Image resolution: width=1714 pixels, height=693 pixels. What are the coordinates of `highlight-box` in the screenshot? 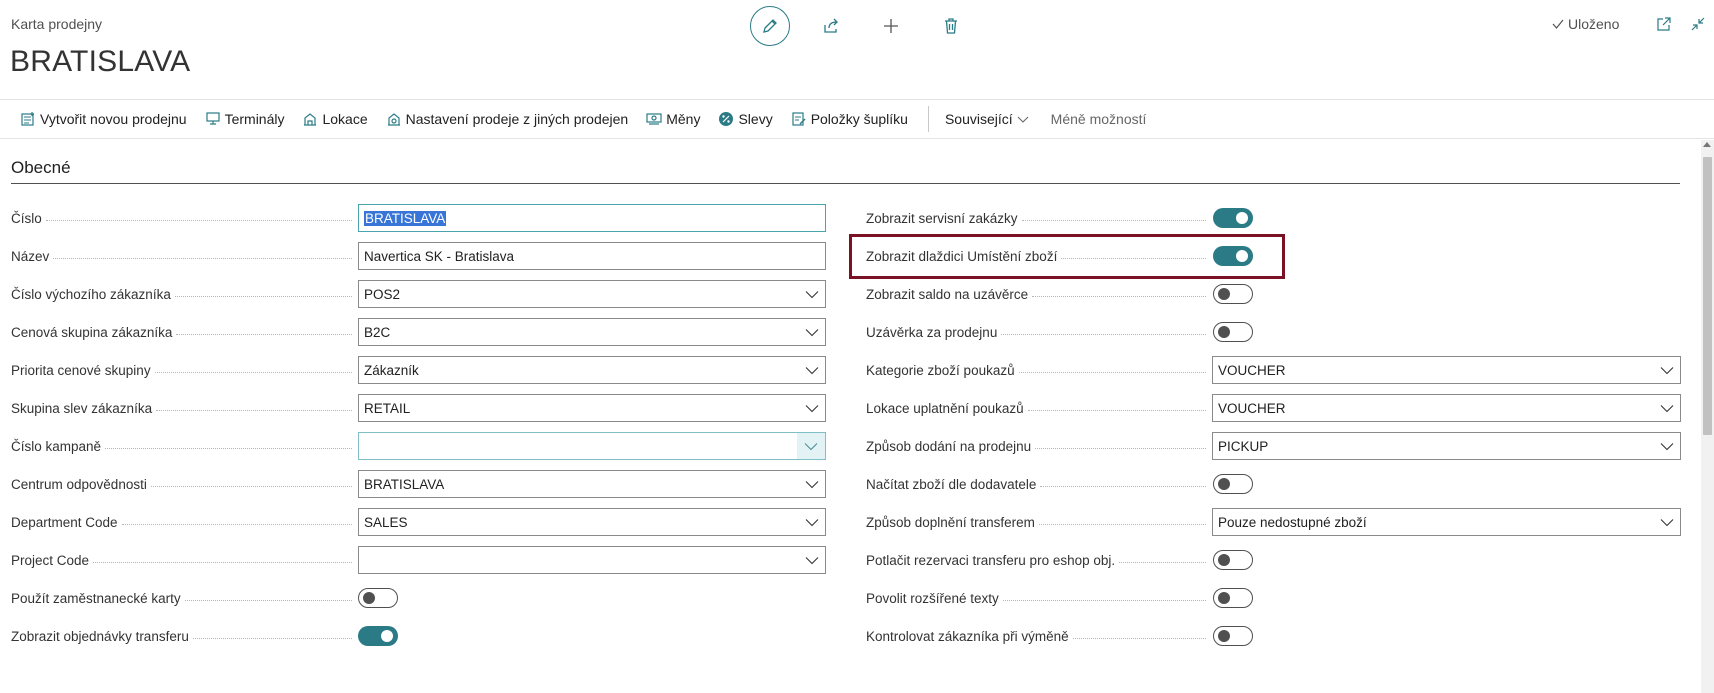 It's located at (1067, 256).